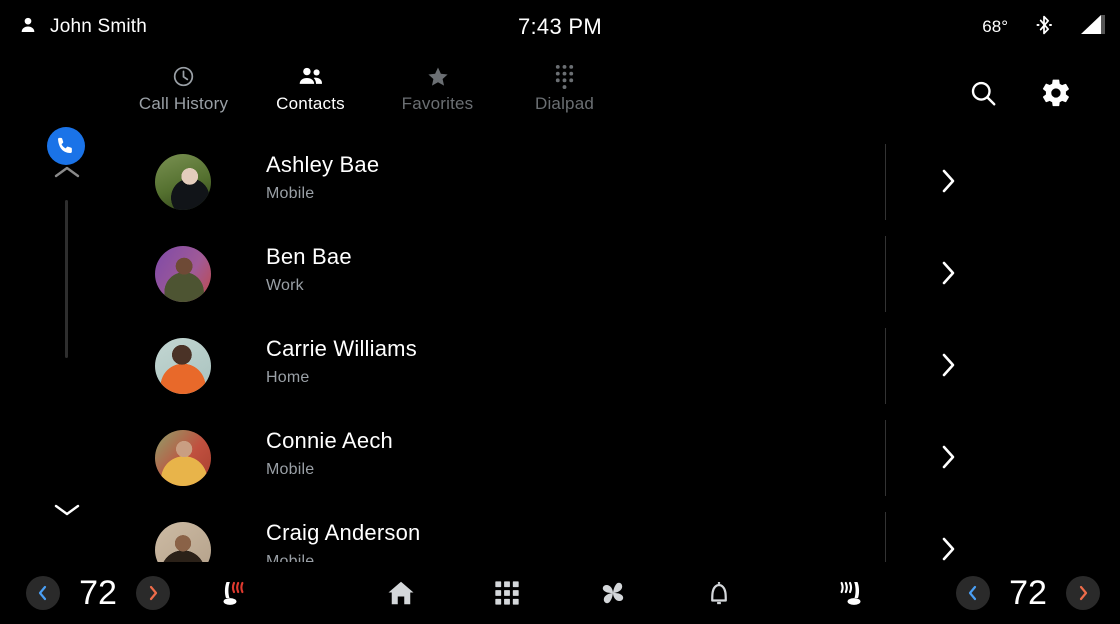 The image size is (1120, 624). I want to click on list-item-text: Craig Anderson Mobile, so click(343, 540).